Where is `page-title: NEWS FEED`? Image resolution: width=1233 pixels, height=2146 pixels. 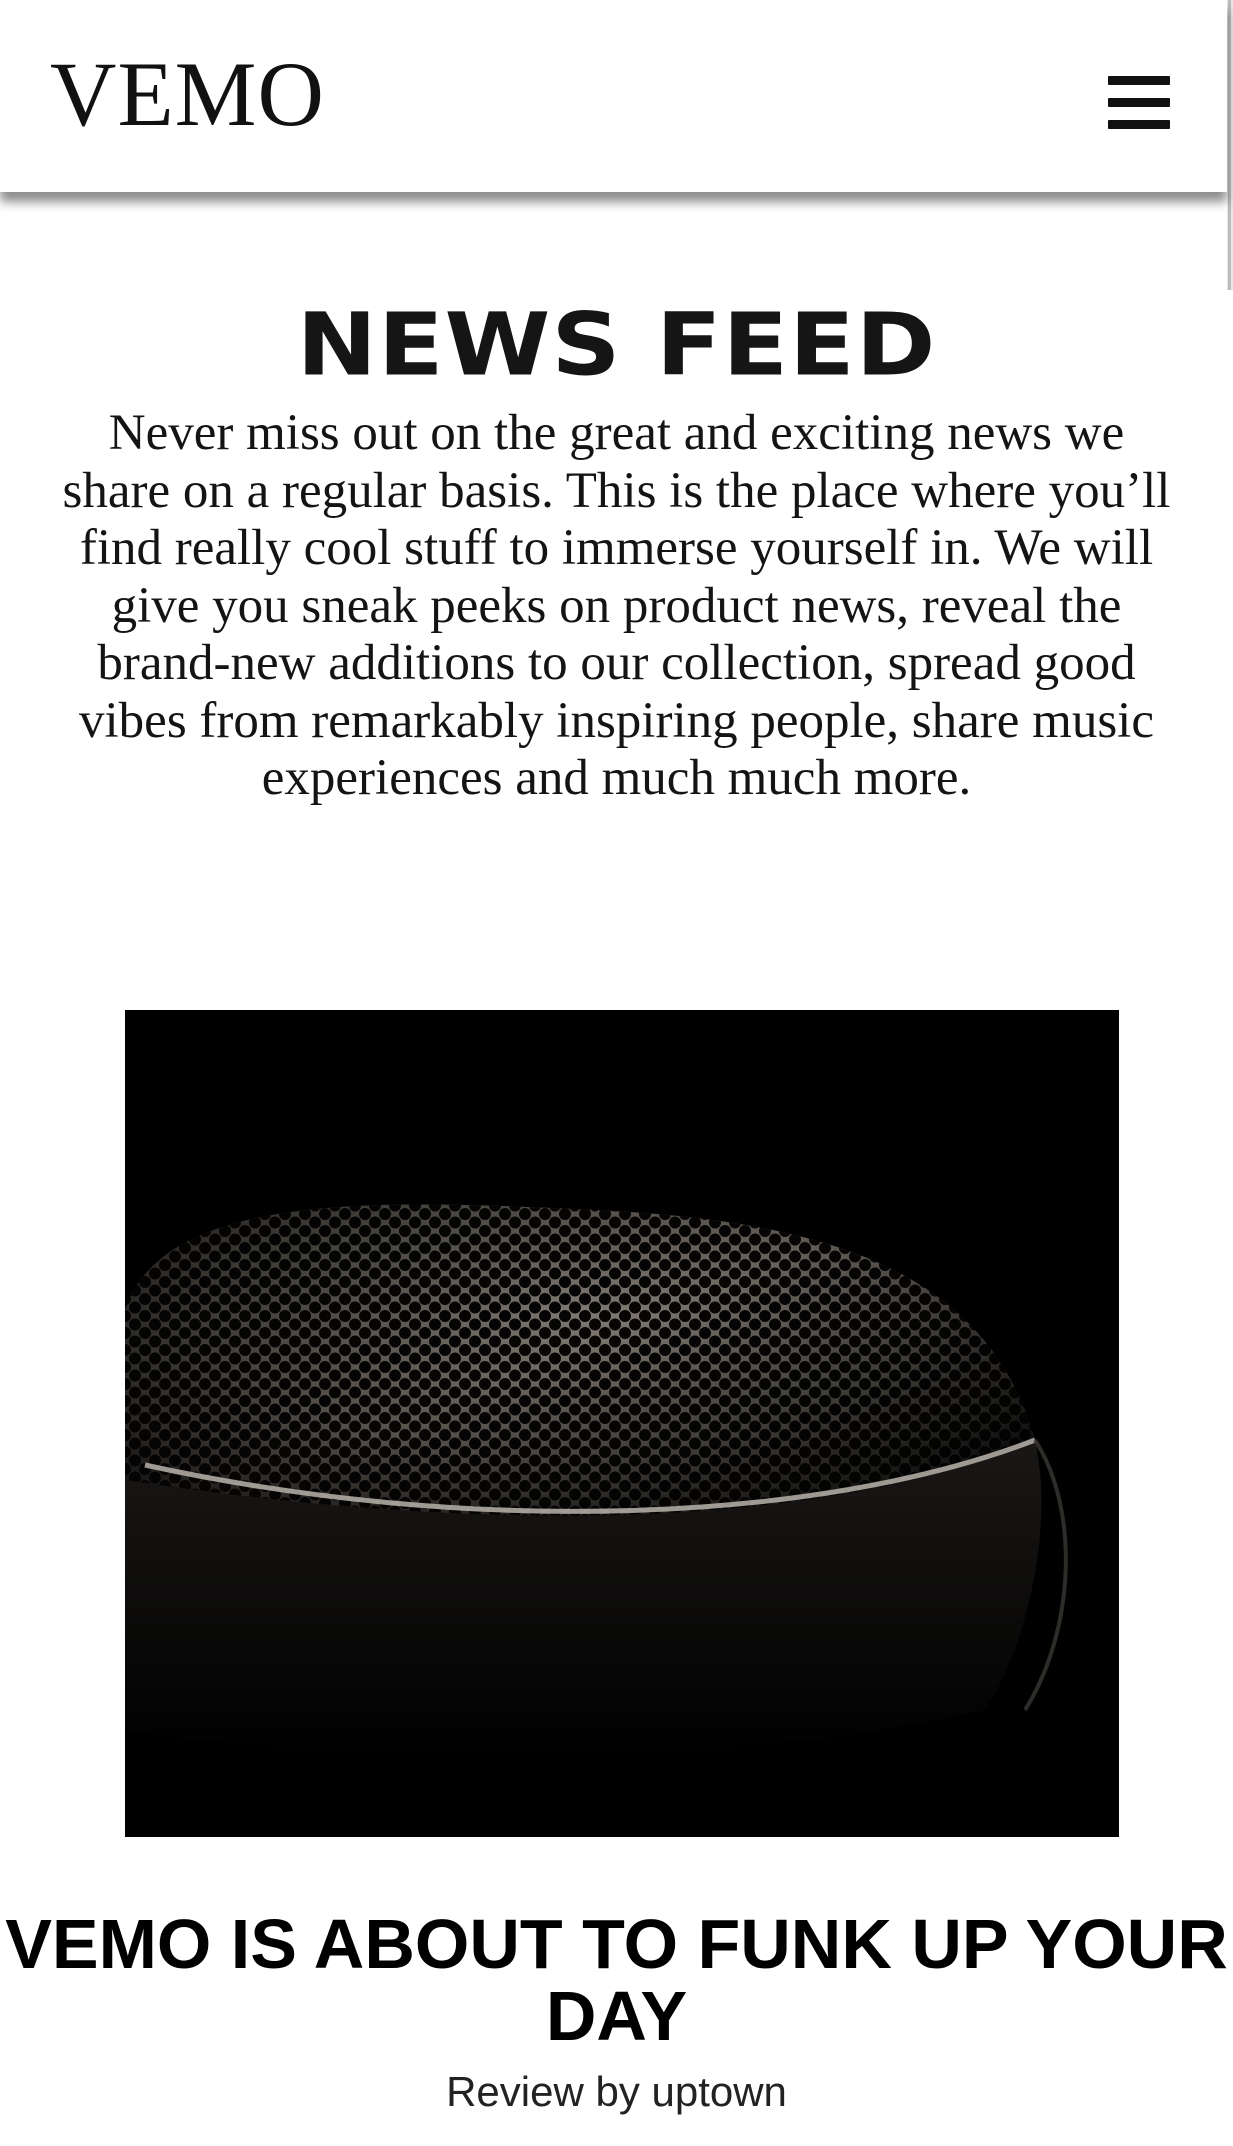
page-title: NEWS FEED is located at coordinates (616, 345).